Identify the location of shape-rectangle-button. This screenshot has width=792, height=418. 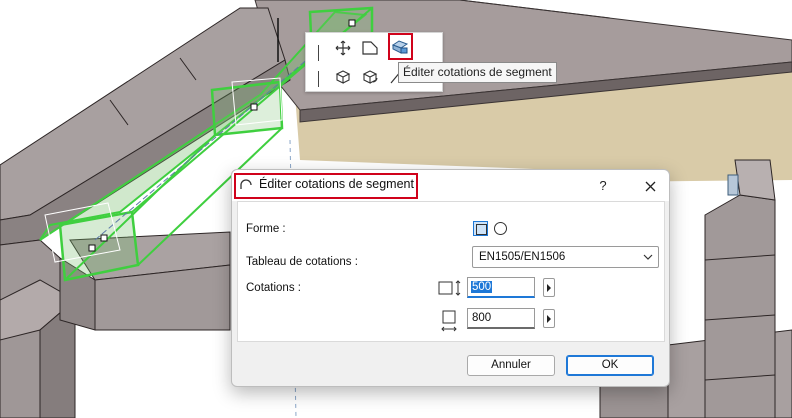
(480, 228).